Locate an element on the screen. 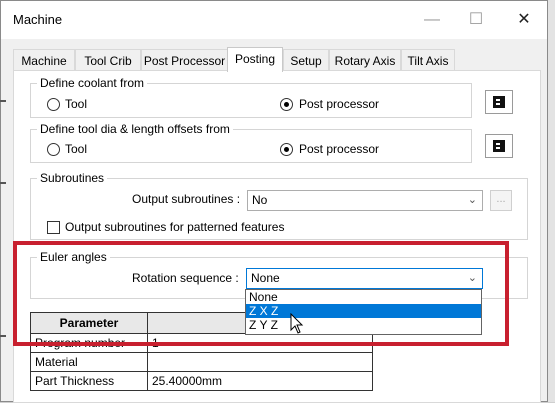  coolant-group-label: Define coolant from is located at coordinates (92, 83).